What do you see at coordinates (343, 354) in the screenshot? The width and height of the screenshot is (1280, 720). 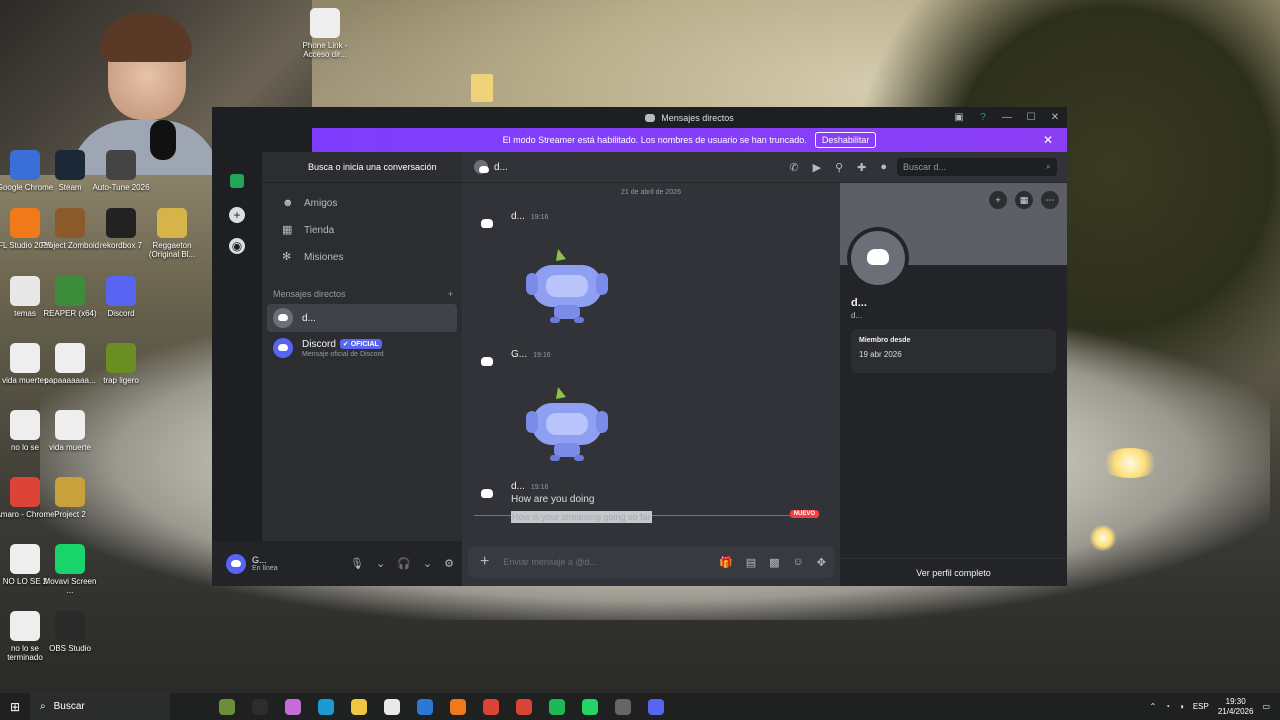 I see `dm-subtitle: Mensaje oficial de Discord` at bounding box center [343, 354].